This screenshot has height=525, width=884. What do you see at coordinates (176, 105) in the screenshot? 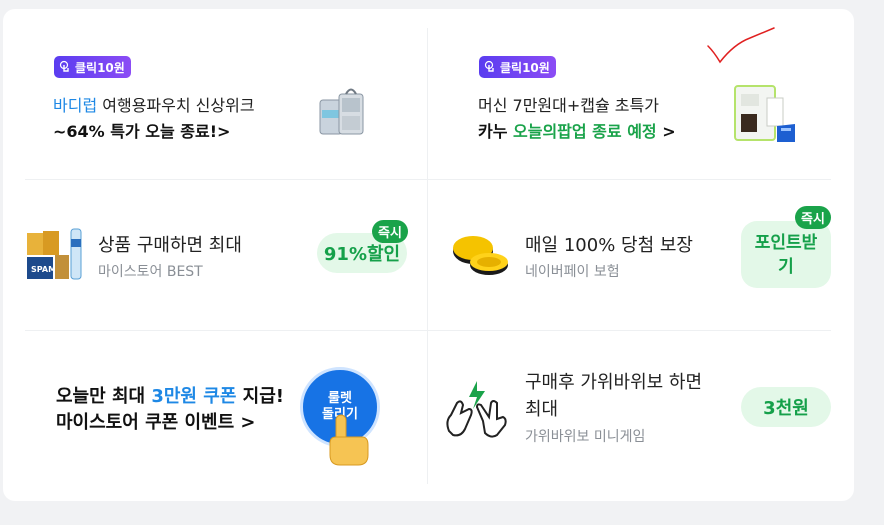
I see `headline-text: 여행용파우치 신상위크` at bounding box center [176, 105].